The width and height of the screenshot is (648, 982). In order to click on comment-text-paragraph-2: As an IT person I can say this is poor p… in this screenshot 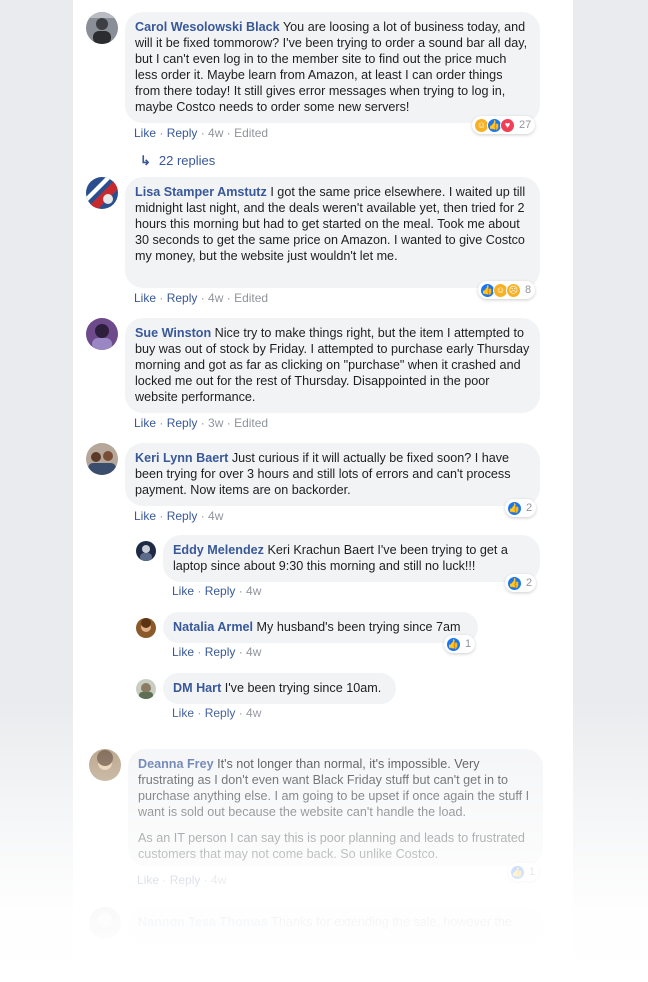, I will do `click(331, 846)`.